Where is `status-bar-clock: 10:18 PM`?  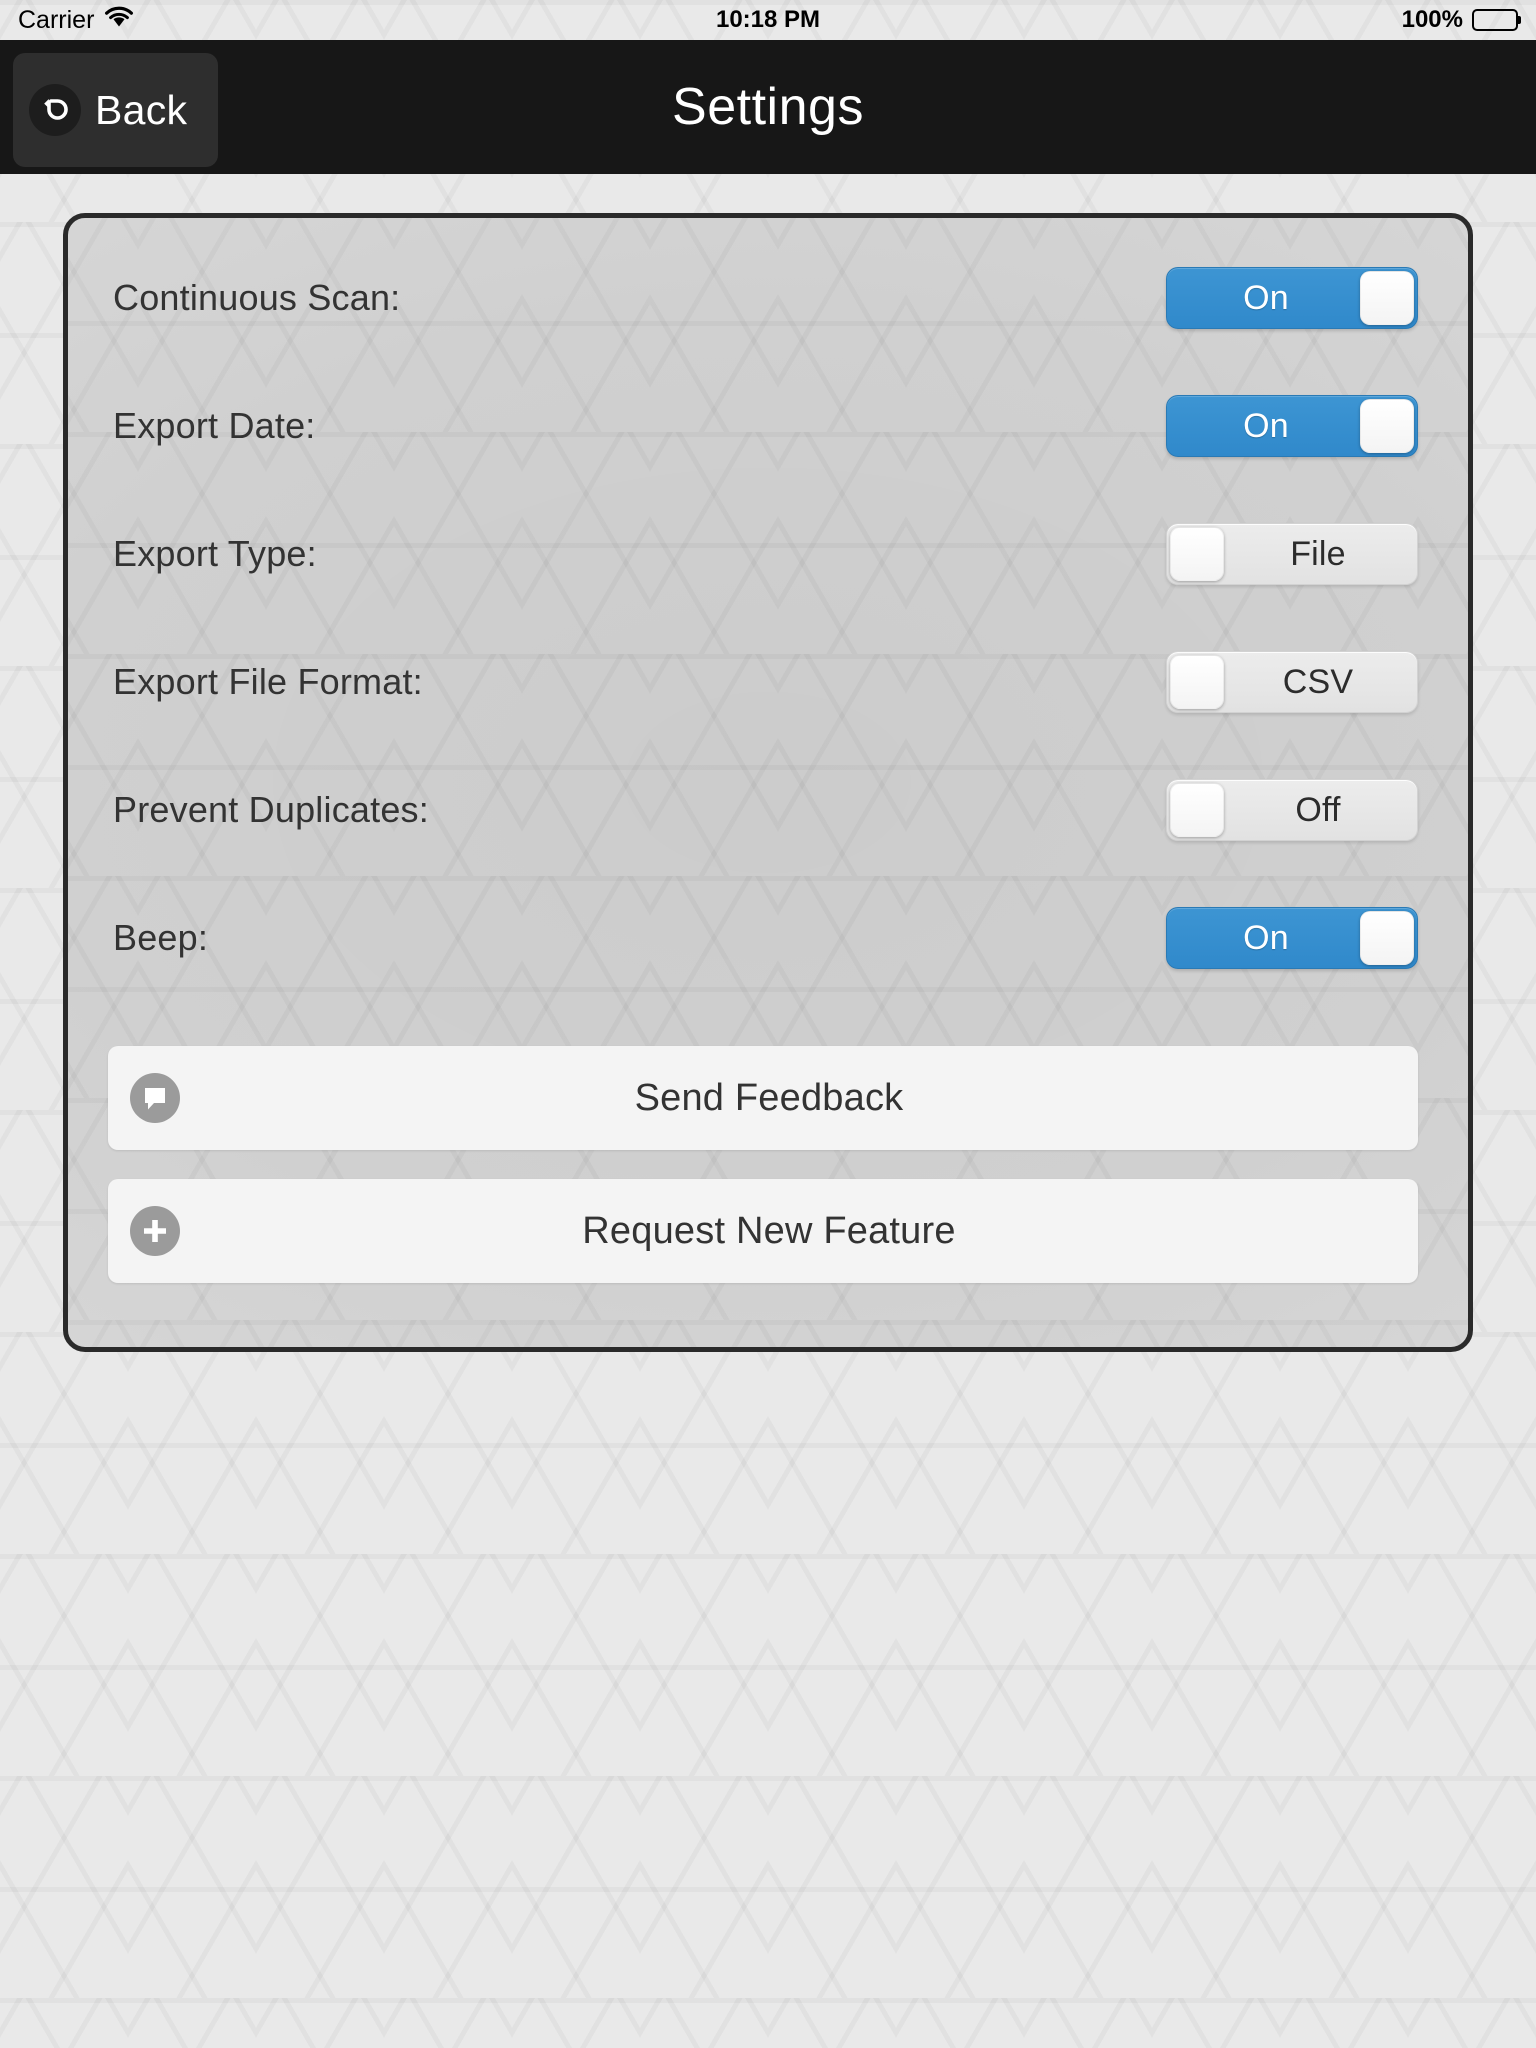 status-bar-clock: 10:18 PM is located at coordinates (768, 19).